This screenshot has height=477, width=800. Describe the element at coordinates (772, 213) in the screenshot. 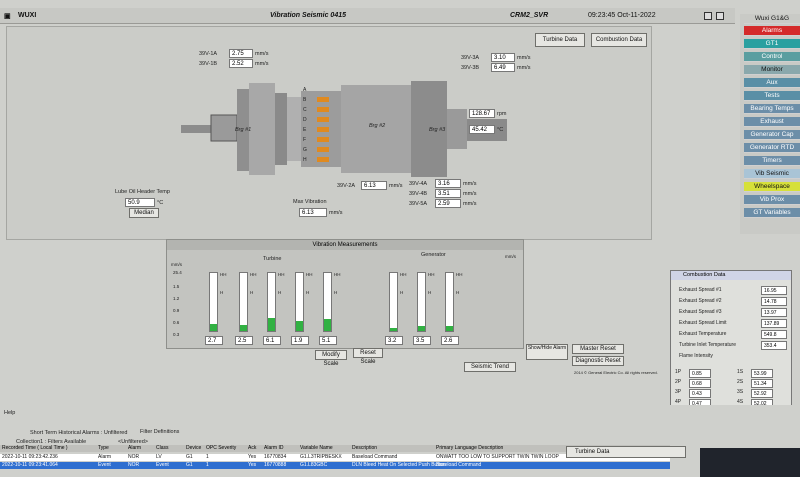

I see `sidebar-item-gt-variables: GT Variables` at that location.